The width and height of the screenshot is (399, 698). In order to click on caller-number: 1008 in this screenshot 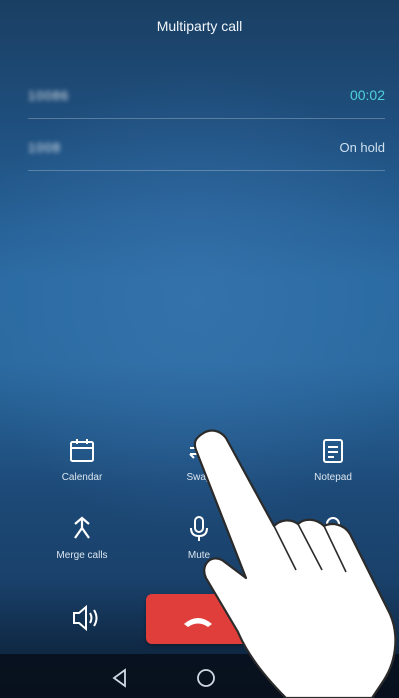, I will do `click(44, 147)`.